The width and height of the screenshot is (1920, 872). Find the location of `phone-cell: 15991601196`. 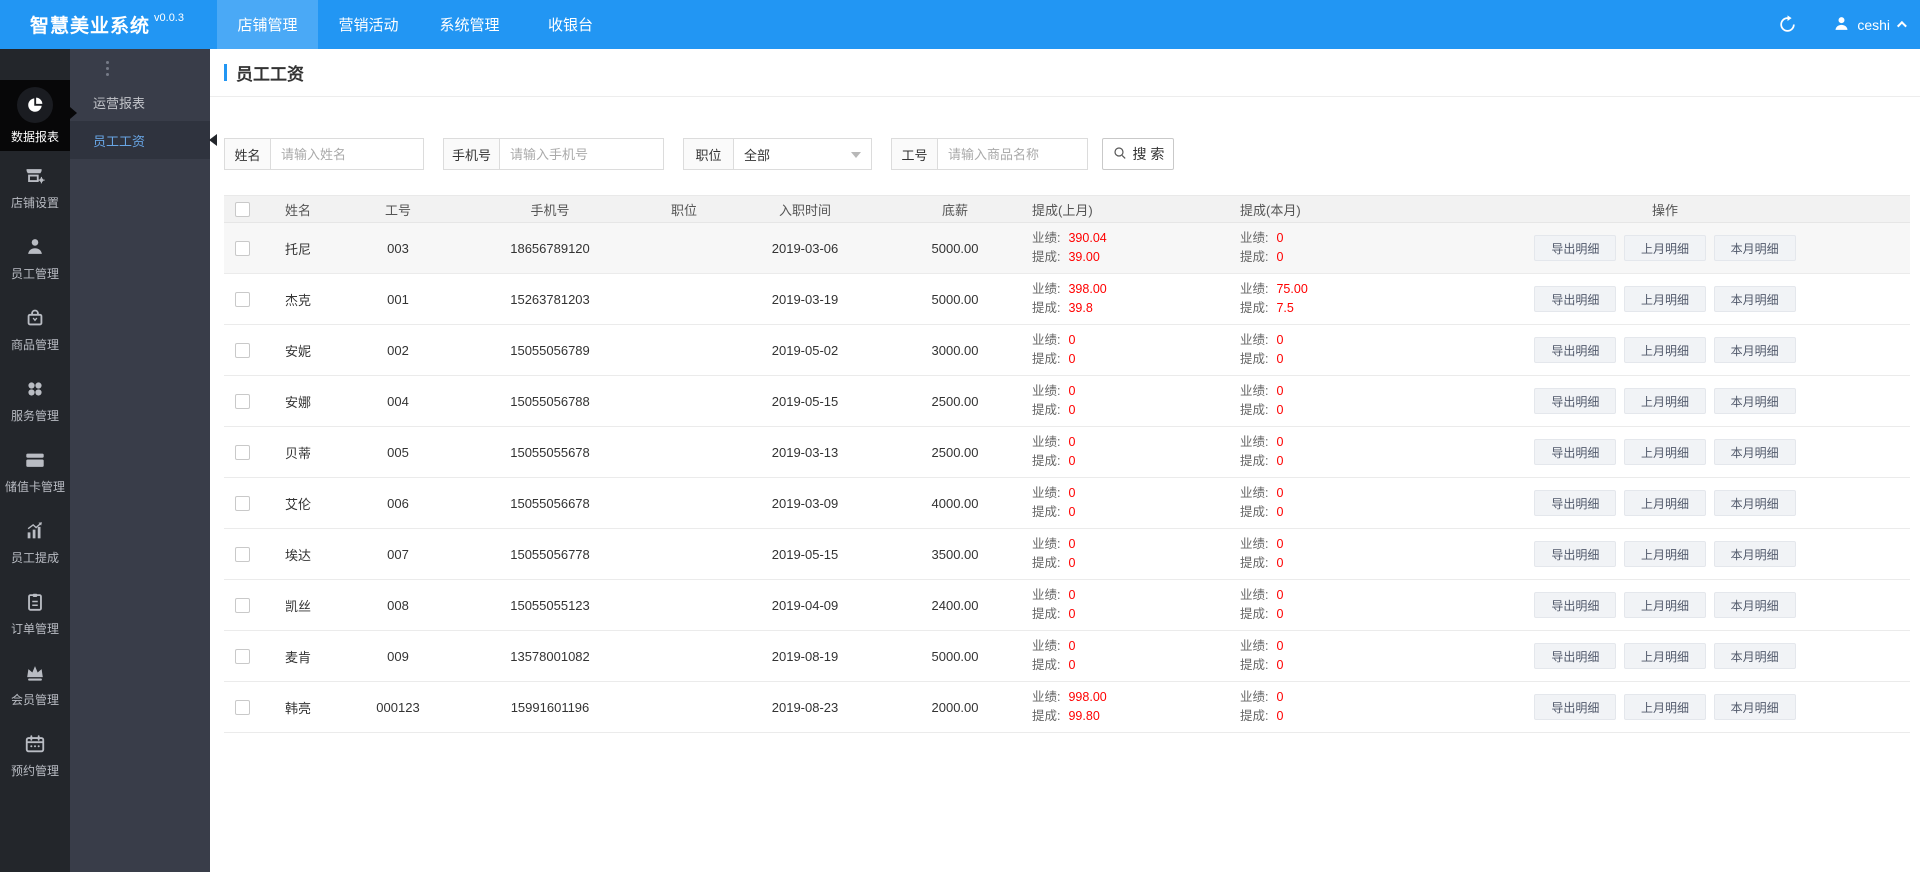

phone-cell: 15991601196 is located at coordinates (550, 707).